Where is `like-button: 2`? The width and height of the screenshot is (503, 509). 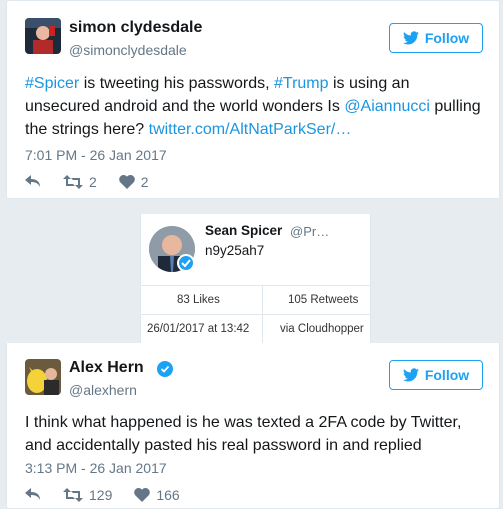 like-button: 2 is located at coordinates (134, 182).